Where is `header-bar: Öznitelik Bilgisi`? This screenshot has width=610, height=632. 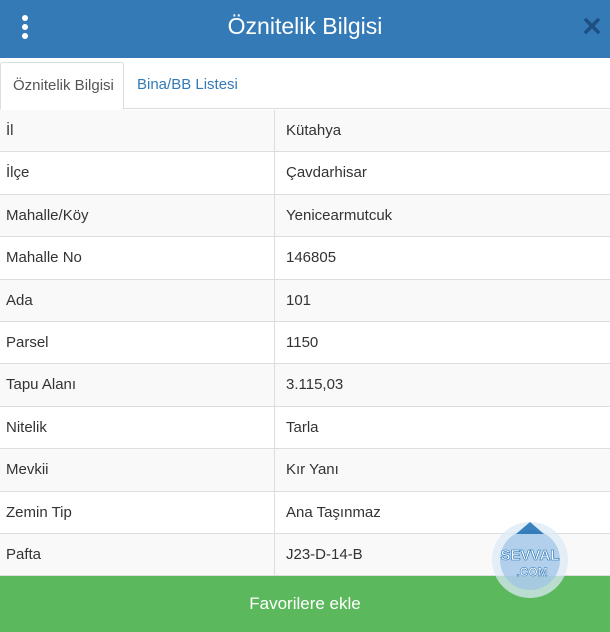
header-bar: Öznitelik Bilgisi is located at coordinates (305, 29).